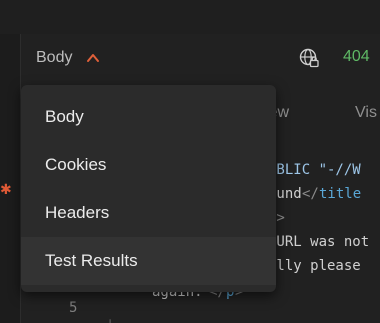  I want to click on code-punctuation: </, so click(310, 194).